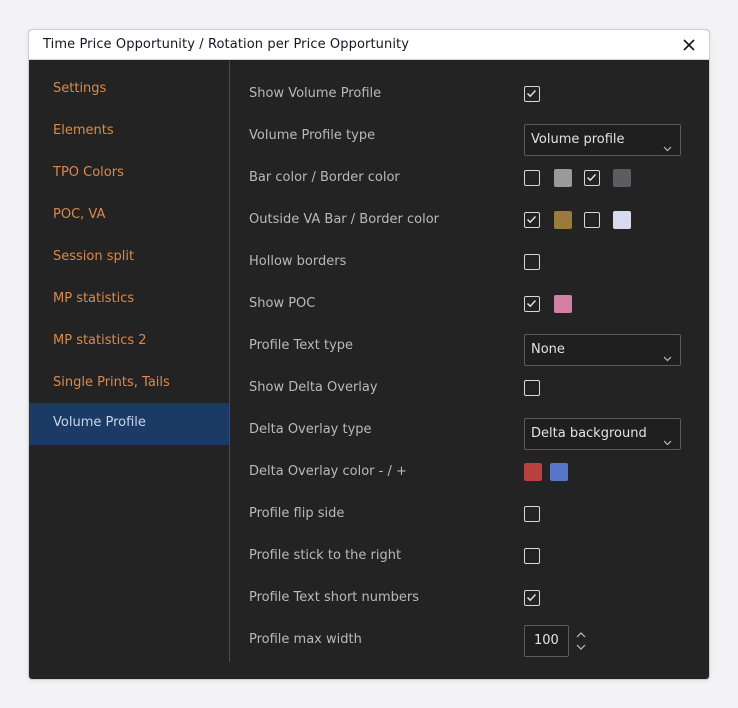  I want to click on bar-color-checkbox, so click(532, 178).